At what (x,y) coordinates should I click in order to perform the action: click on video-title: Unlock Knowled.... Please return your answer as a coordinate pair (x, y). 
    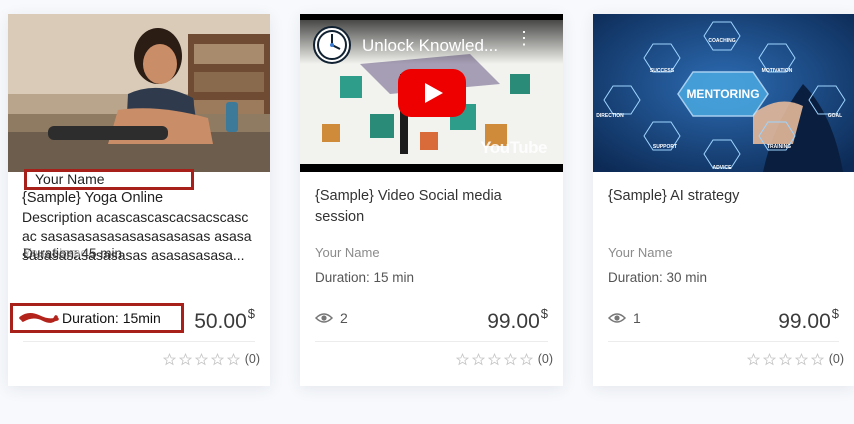
    Looking at the image, I should click on (430, 46).